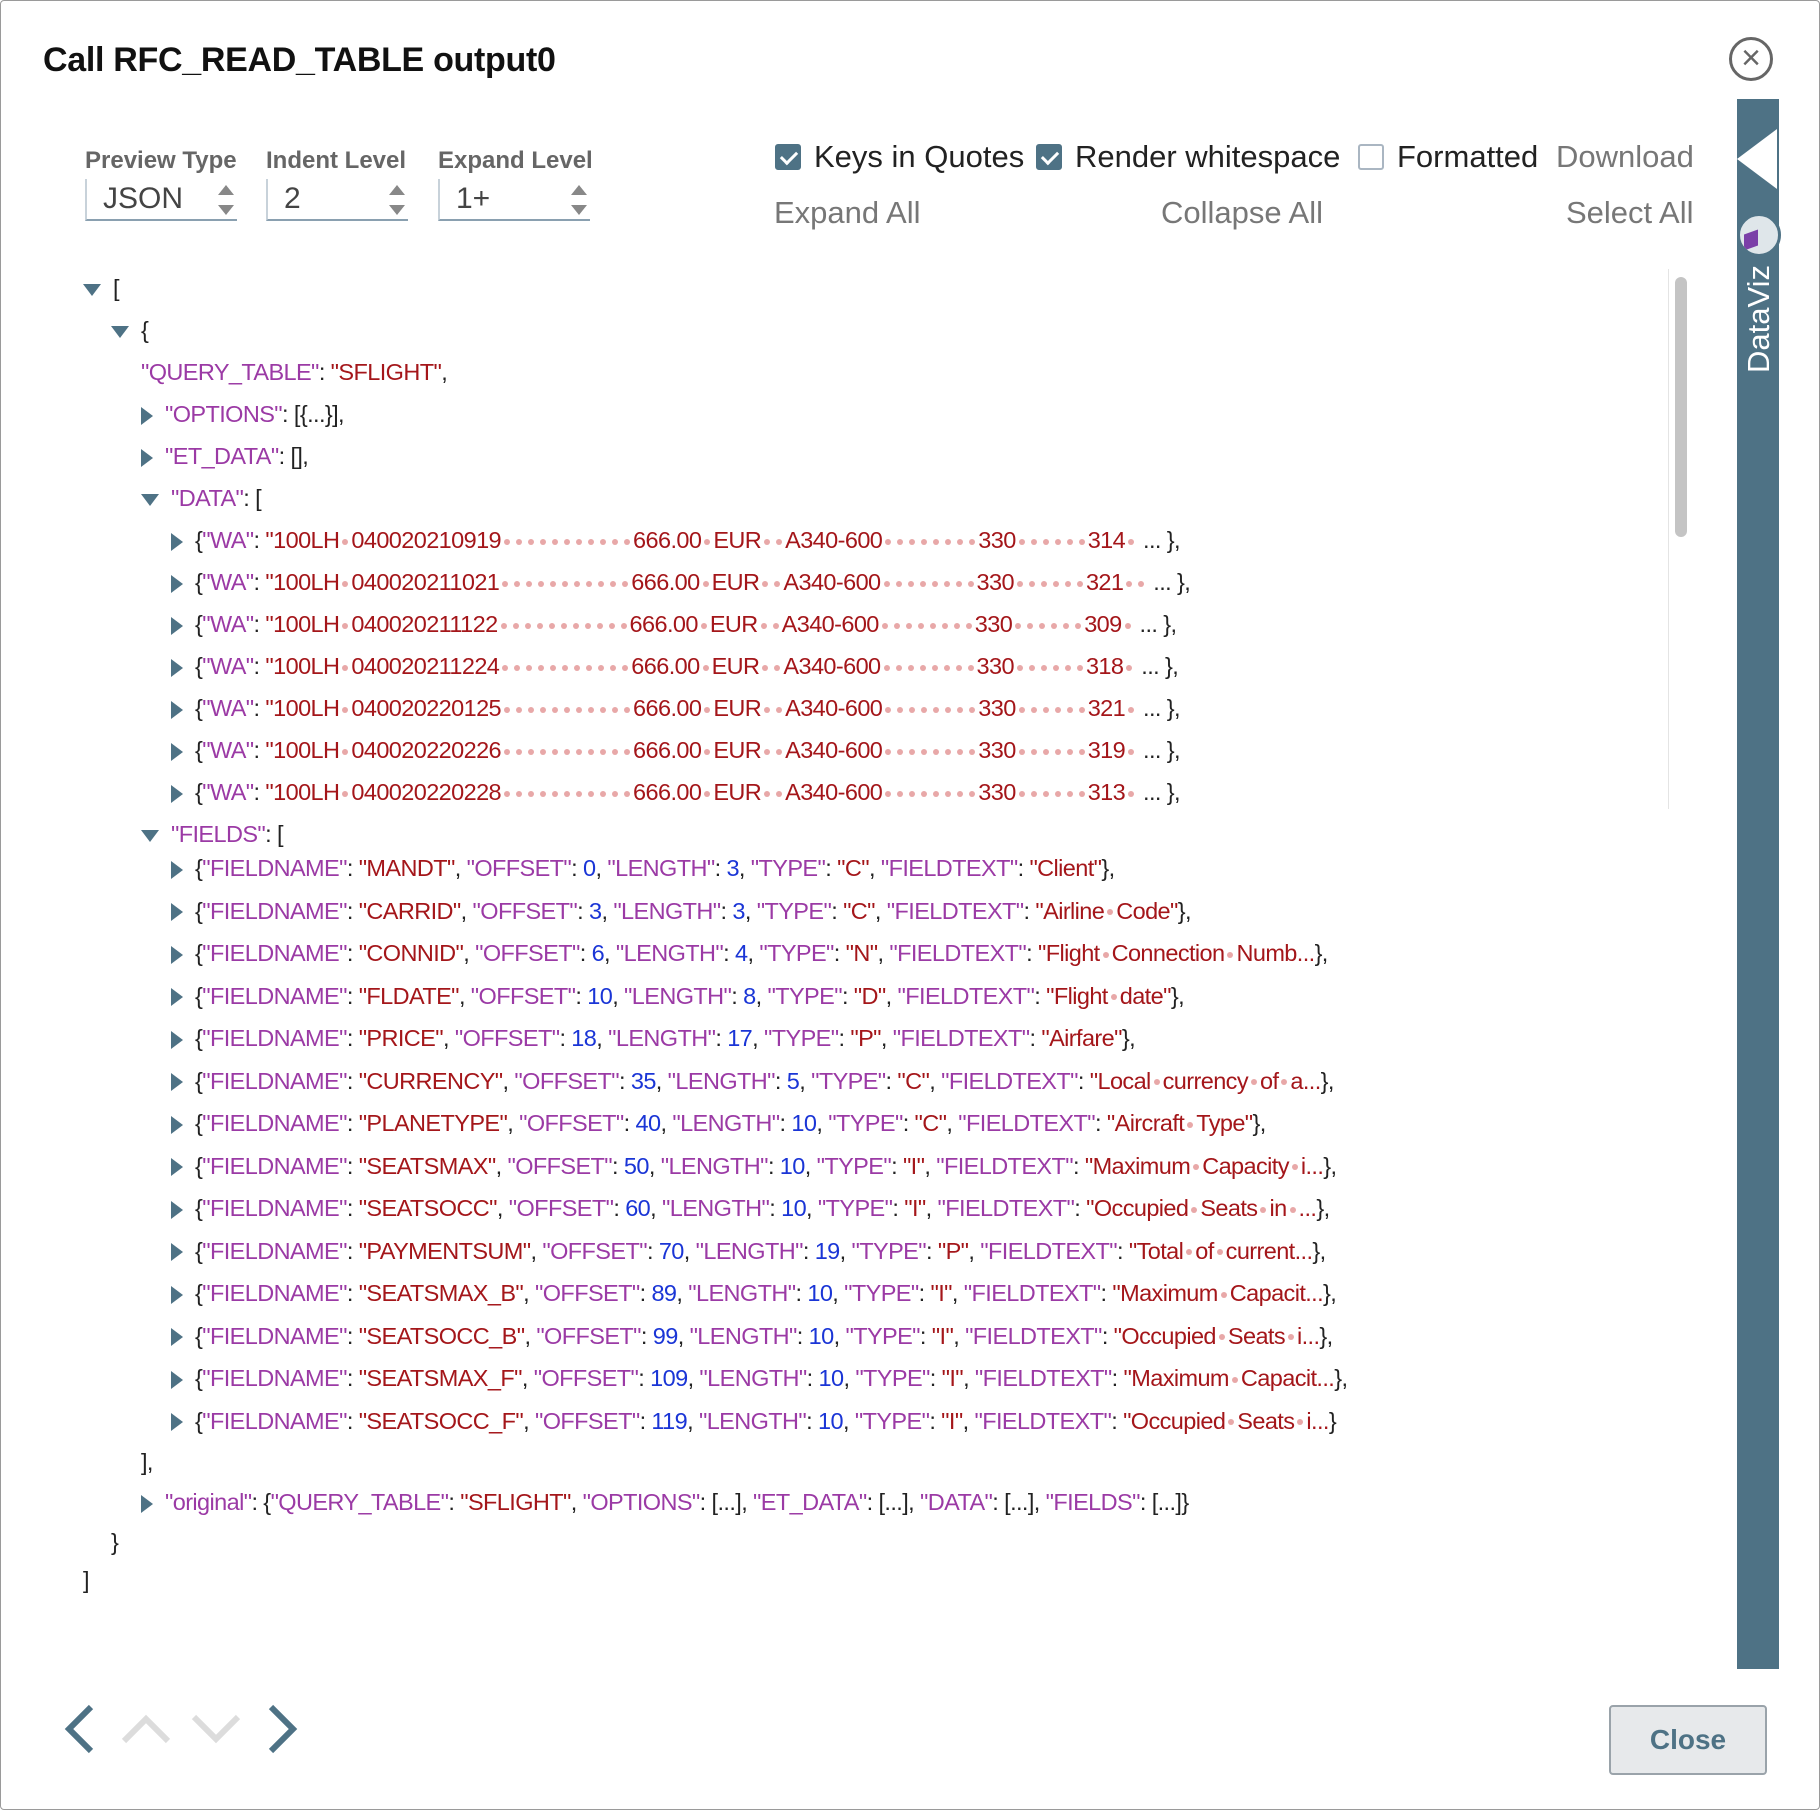 The width and height of the screenshot is (1820, 1810). What do you see at coordinates (1688, 1740) in the screenshot?
I see `close-button: Close` at bounding box center [1688, 1740].